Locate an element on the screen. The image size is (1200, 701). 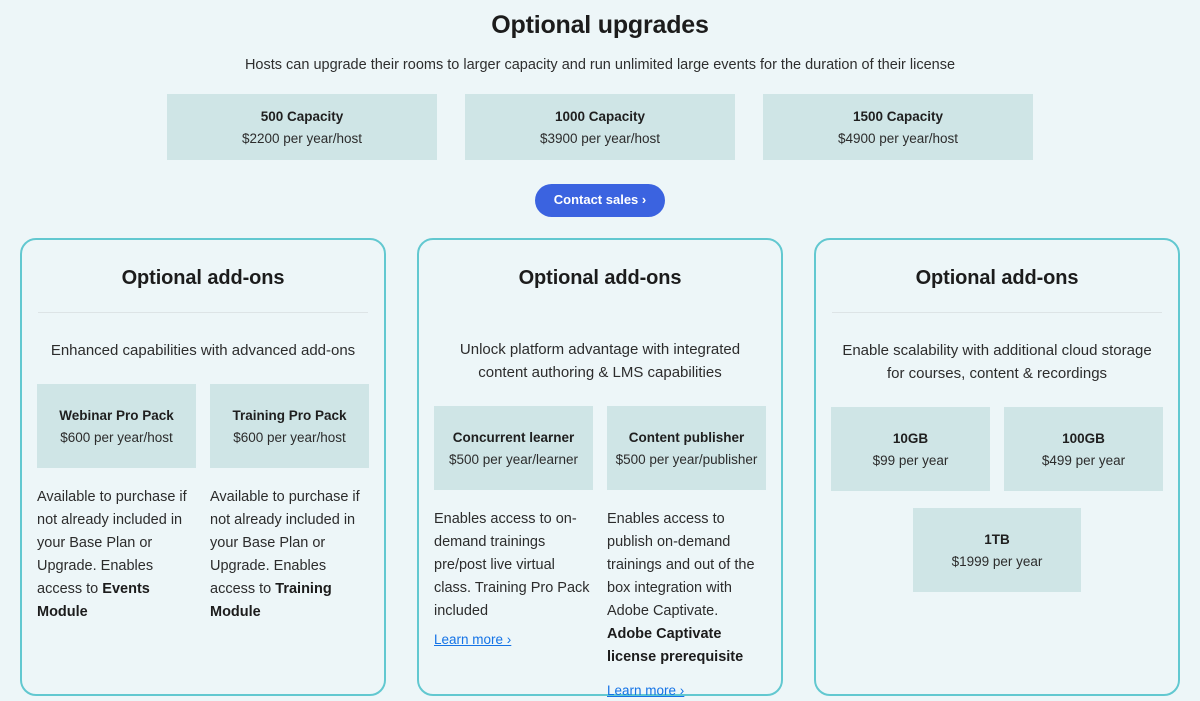
contact-sales-button: Contact sales › is located at coordinates (600, 200).